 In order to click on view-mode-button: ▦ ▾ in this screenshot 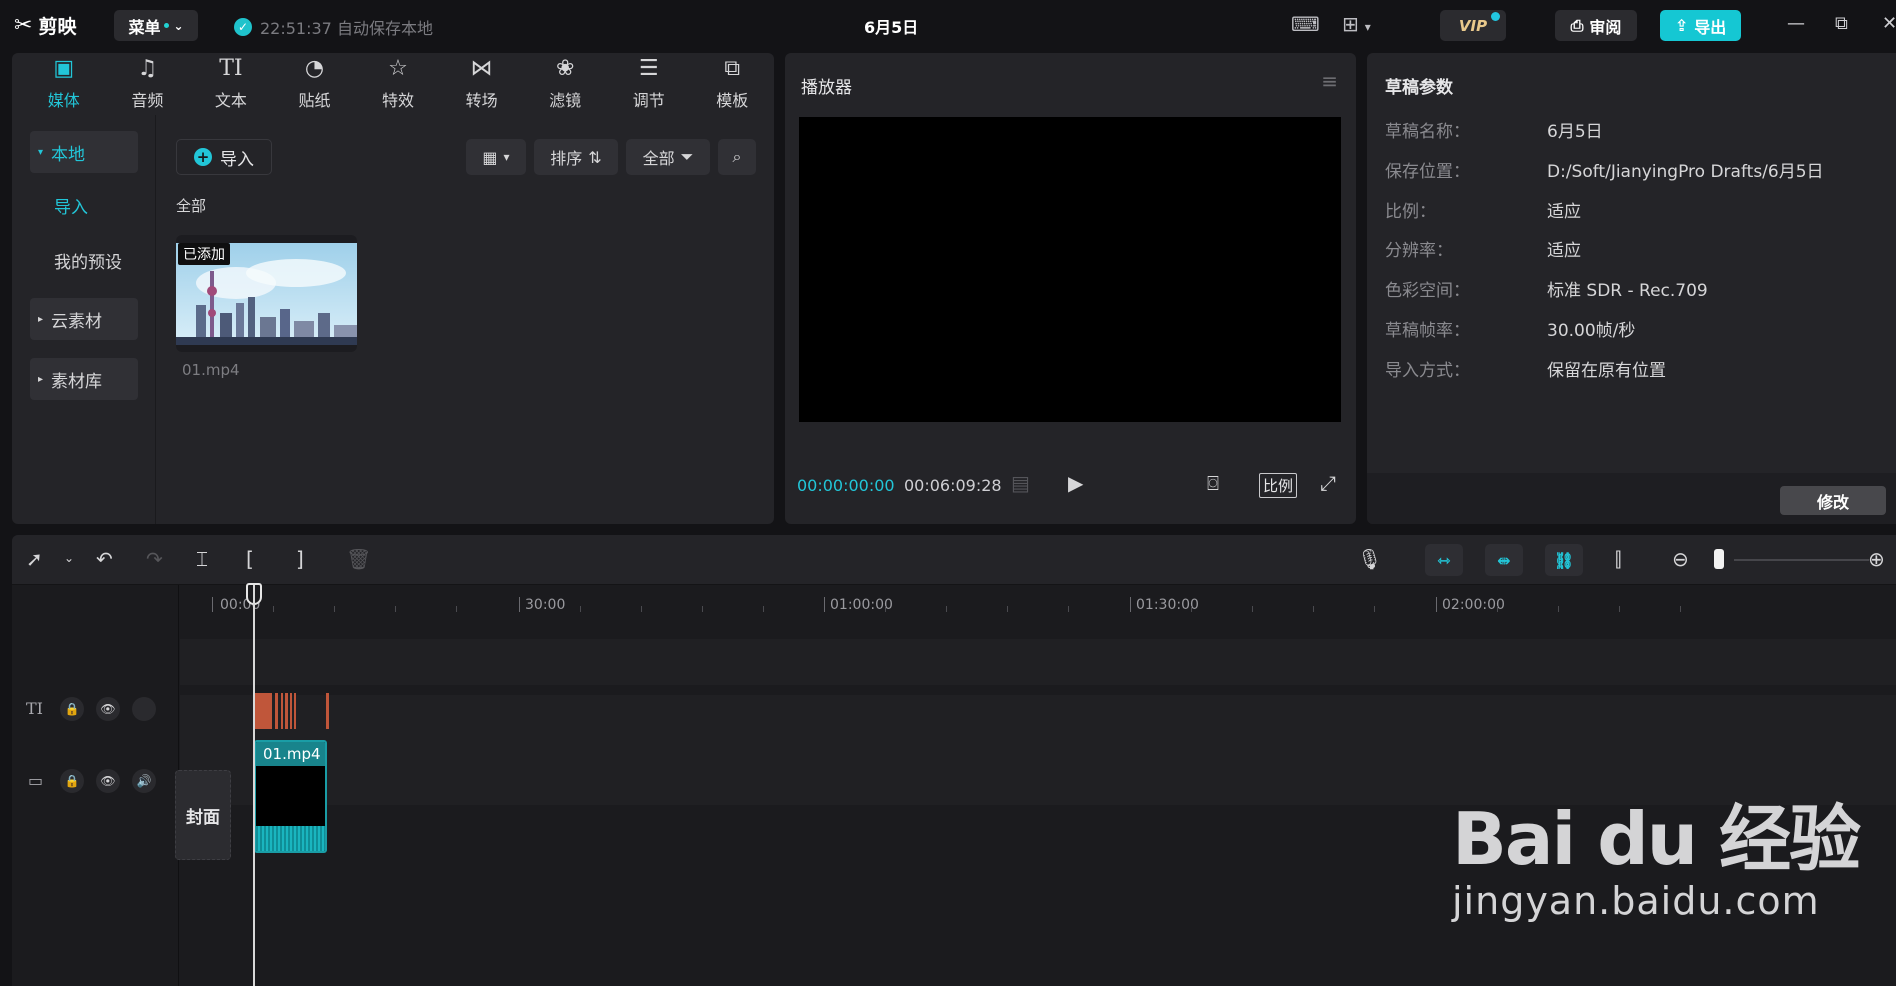, I will do `click(496, 157)`.